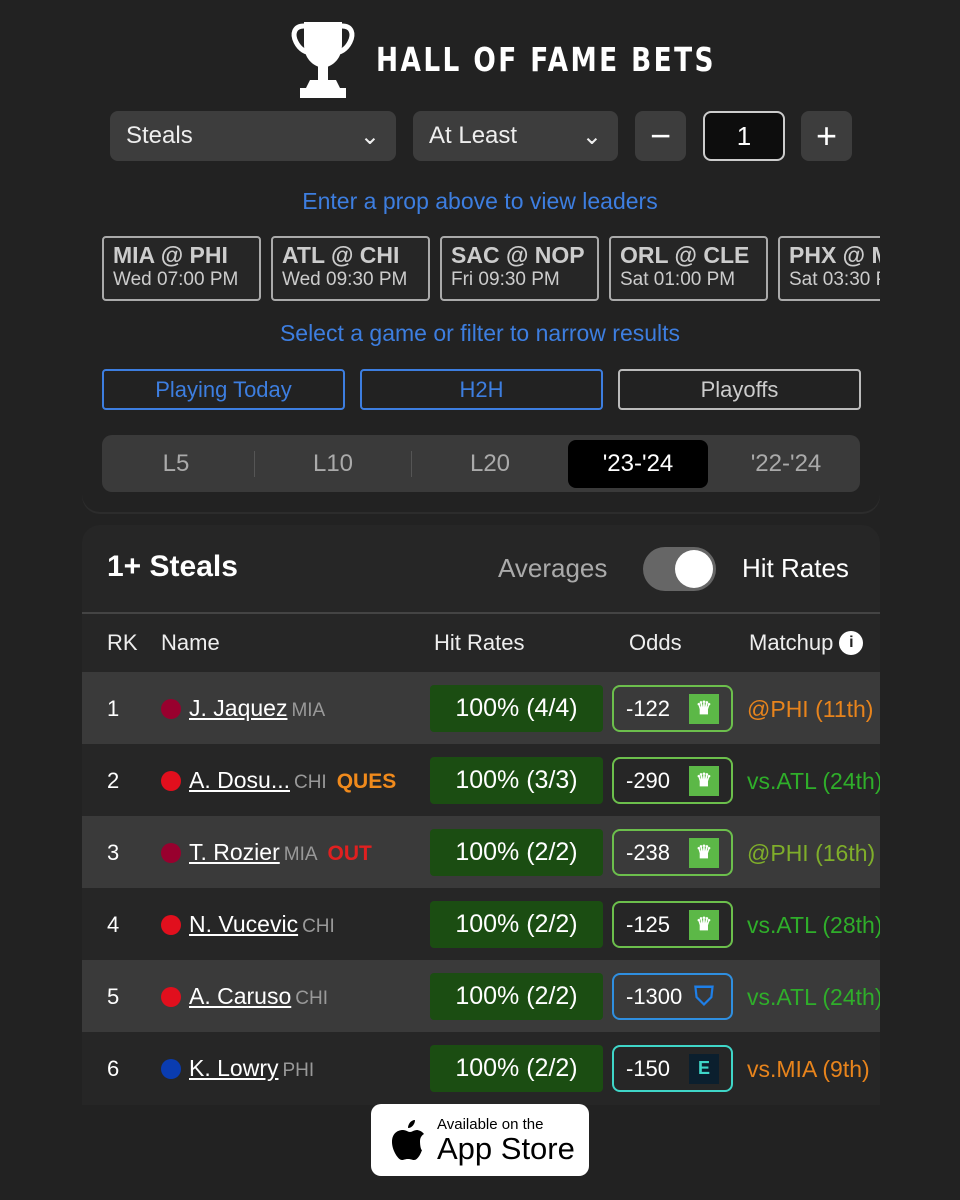 The image size is (960, 1200). I want to click on game-matchup: PHX @ MIN, so click(834, 255).